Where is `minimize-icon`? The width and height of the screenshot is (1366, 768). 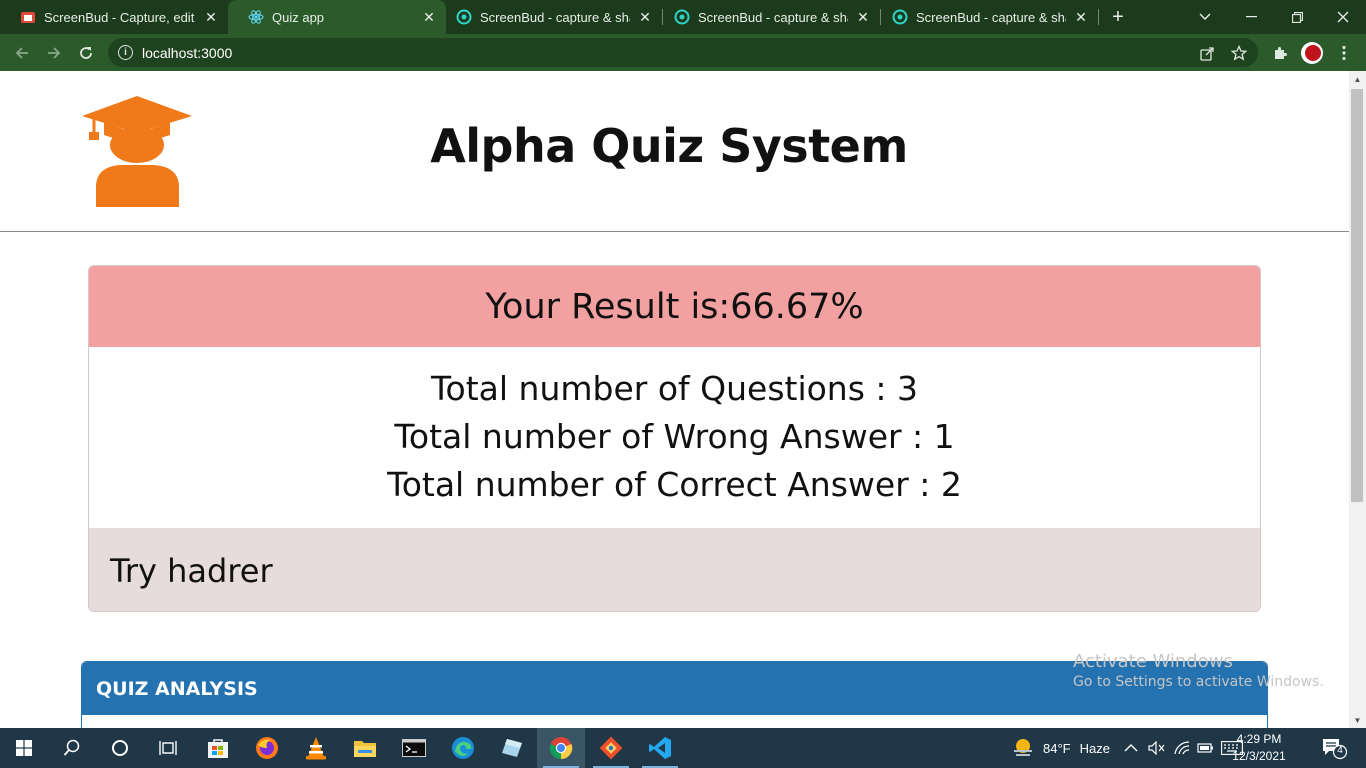
minimize-icon is located at coordinates (1251, 17).